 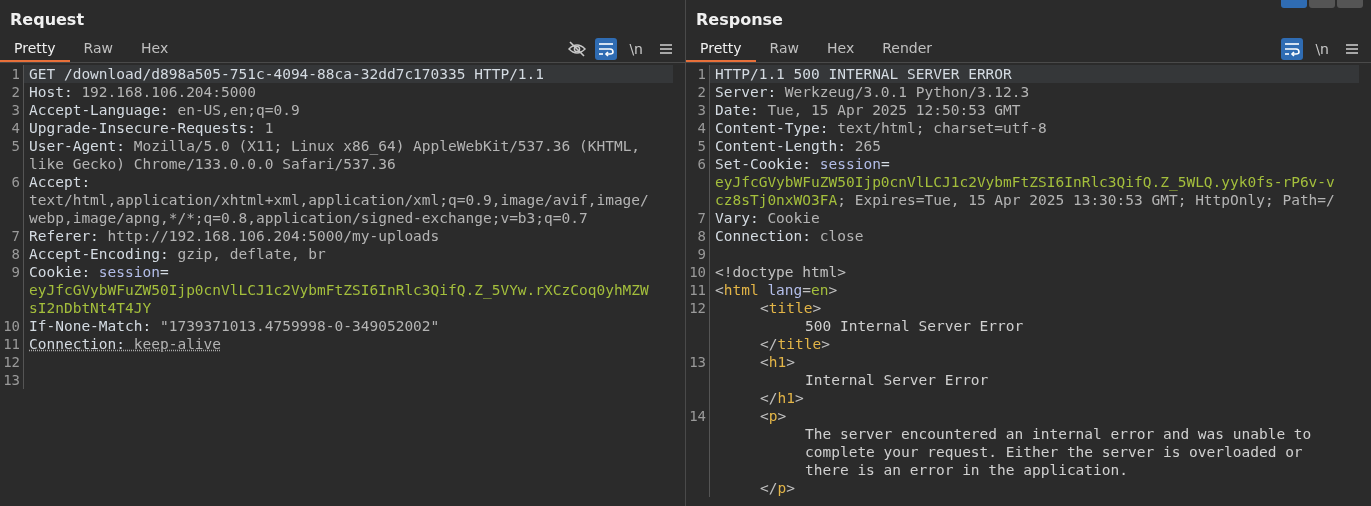 What do you see at coordinates (773, 416) in the screenshot?
I see `tag-name: p` at bounding box center [773, 416].